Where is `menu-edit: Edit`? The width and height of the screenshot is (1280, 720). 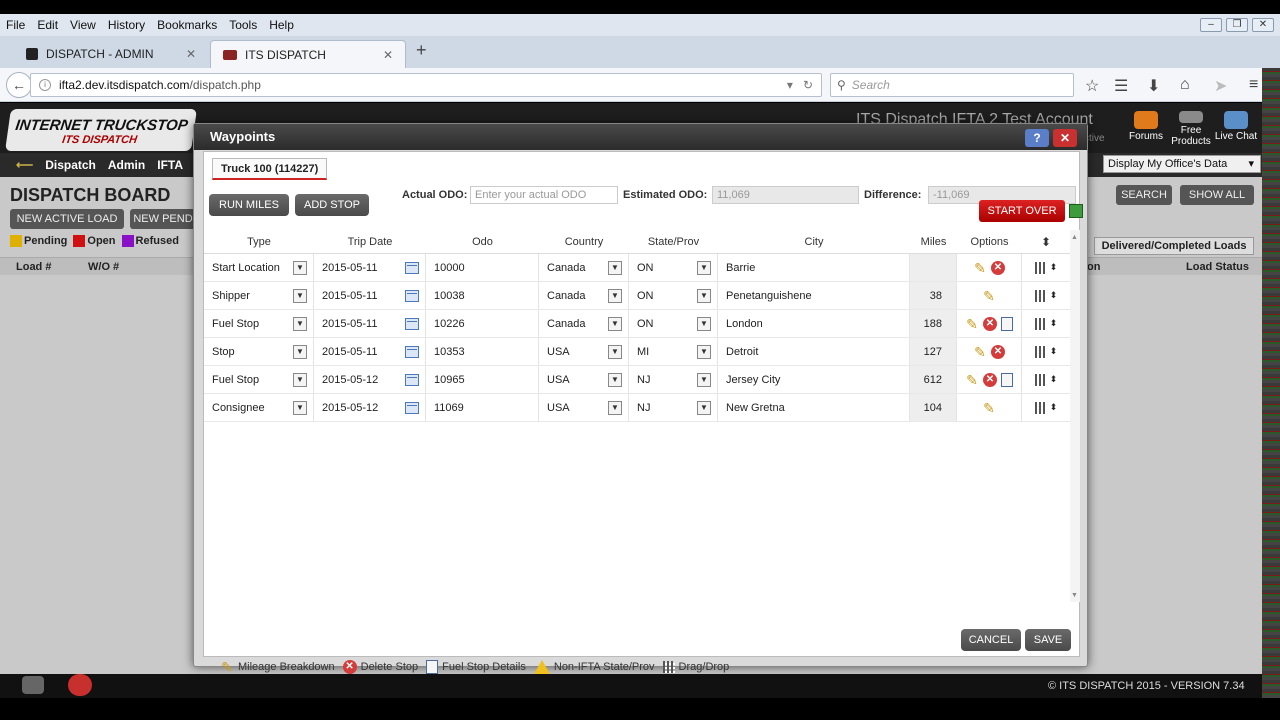 menu-edit: Edit is located at coordinates (47, 25).